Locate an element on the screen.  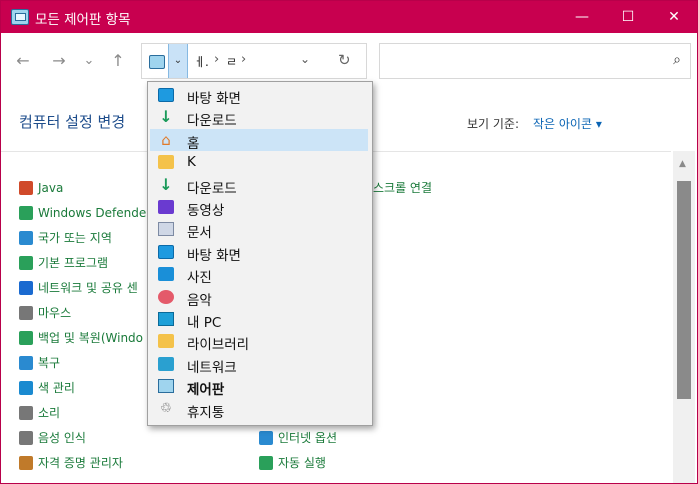
control-panel-item-label: 국가 또는 지역 is located at coordinates (75, 238).